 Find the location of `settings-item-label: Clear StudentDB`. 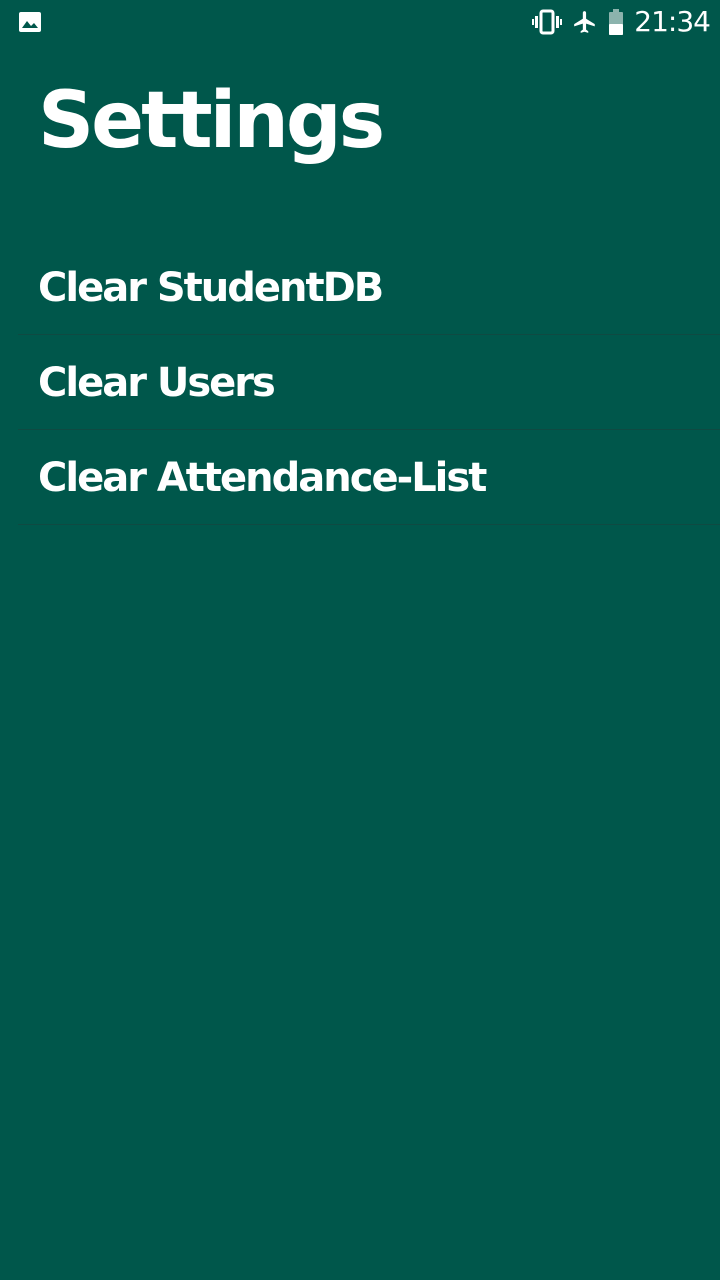

settings-item-label: Clear StudentDB is located at coordinates (211, 288).